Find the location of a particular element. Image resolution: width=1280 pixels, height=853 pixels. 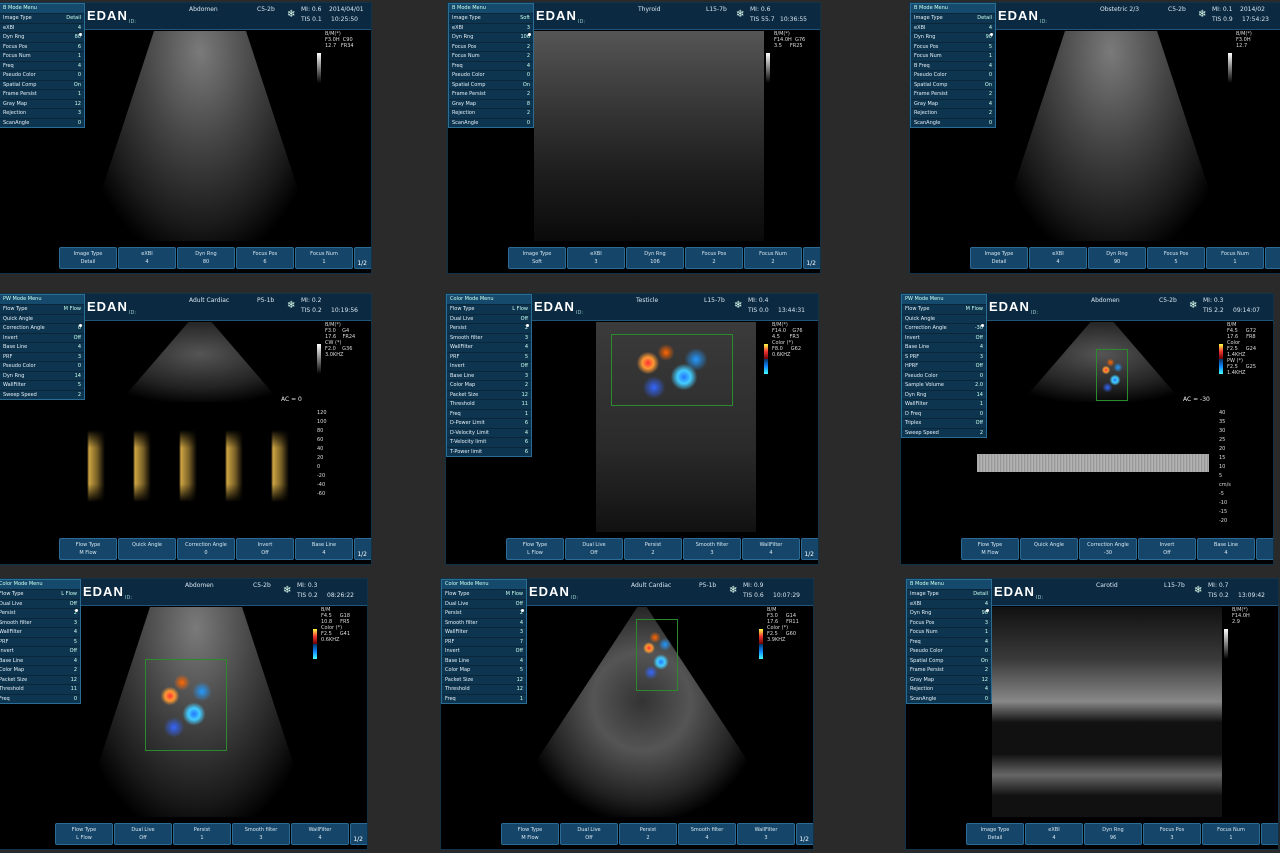

softkey-button: S PRF 3 is located at coordinates (1264, 549).